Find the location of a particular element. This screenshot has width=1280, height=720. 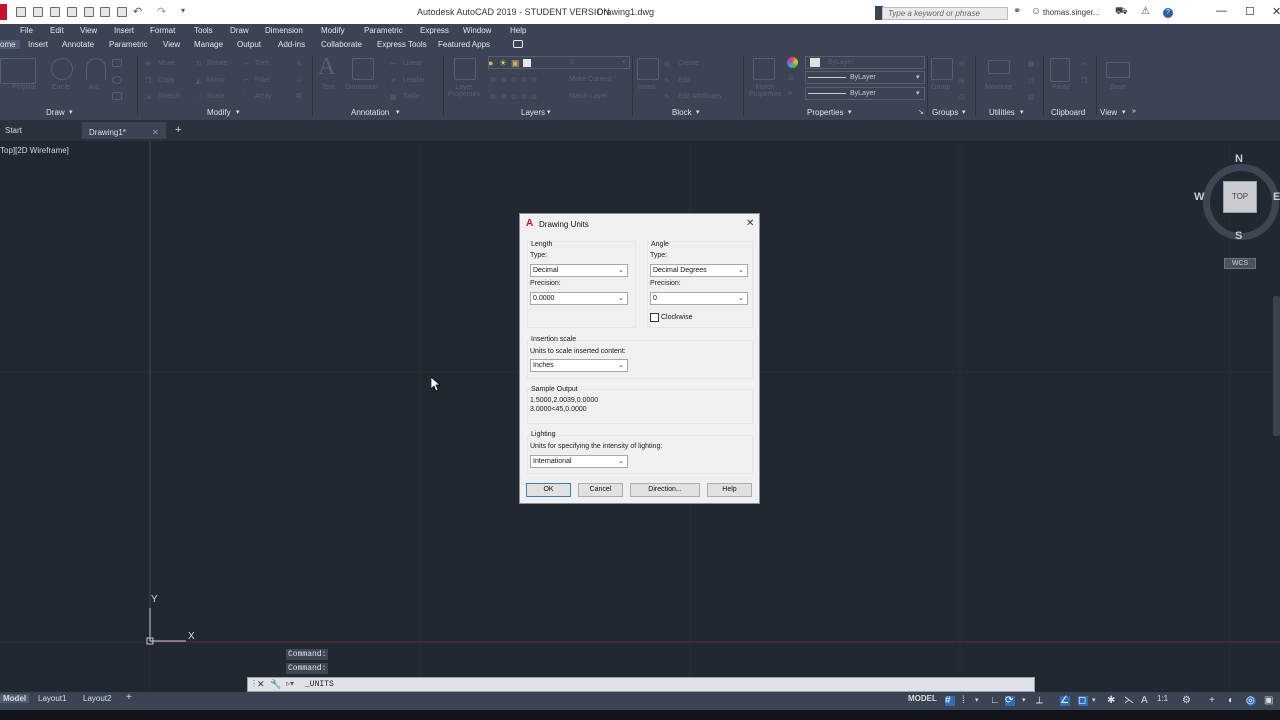

layer-properties-icon is located at coordinates (465, 69).